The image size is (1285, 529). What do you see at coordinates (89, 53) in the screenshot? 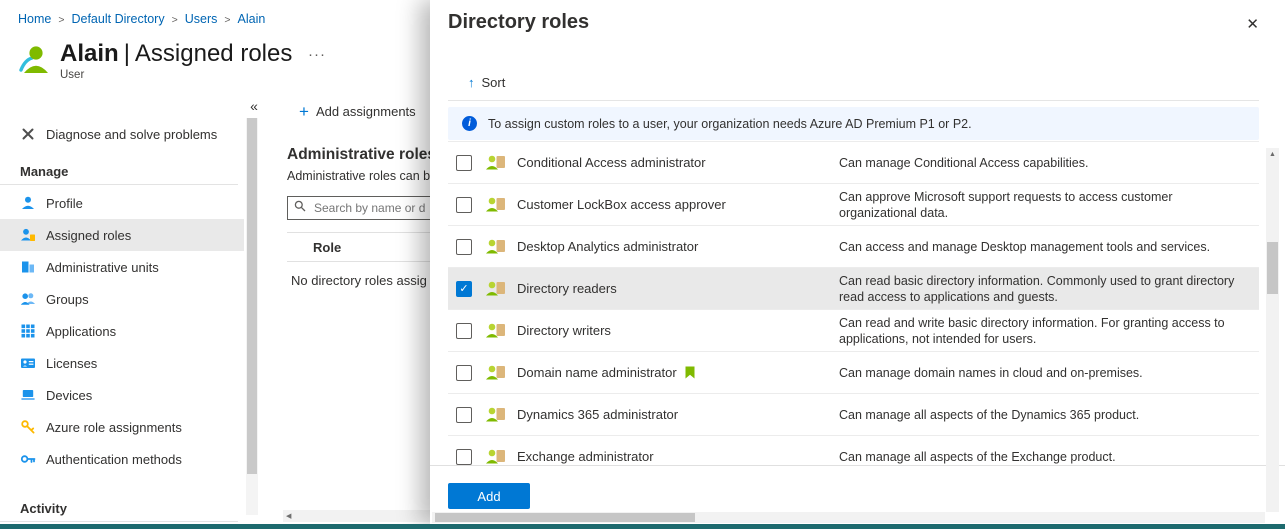
I see `page-title-name: Alain` at bounding box center [89, 53].